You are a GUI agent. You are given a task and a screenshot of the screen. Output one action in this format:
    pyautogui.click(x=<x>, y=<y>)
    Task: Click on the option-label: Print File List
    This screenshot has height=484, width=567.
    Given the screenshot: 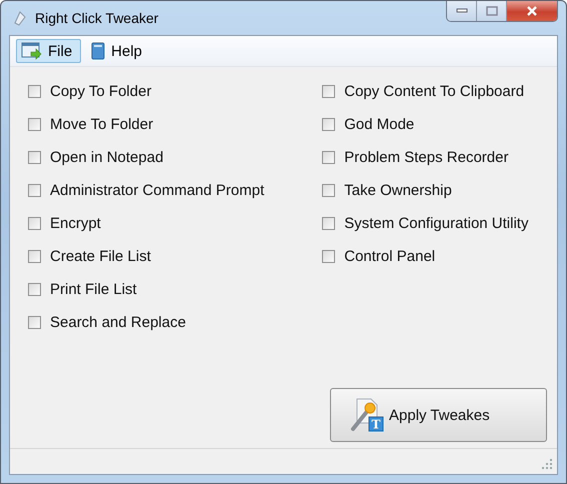 What is the action you would take?
    pyautogui.click(x=93, y=289)
    